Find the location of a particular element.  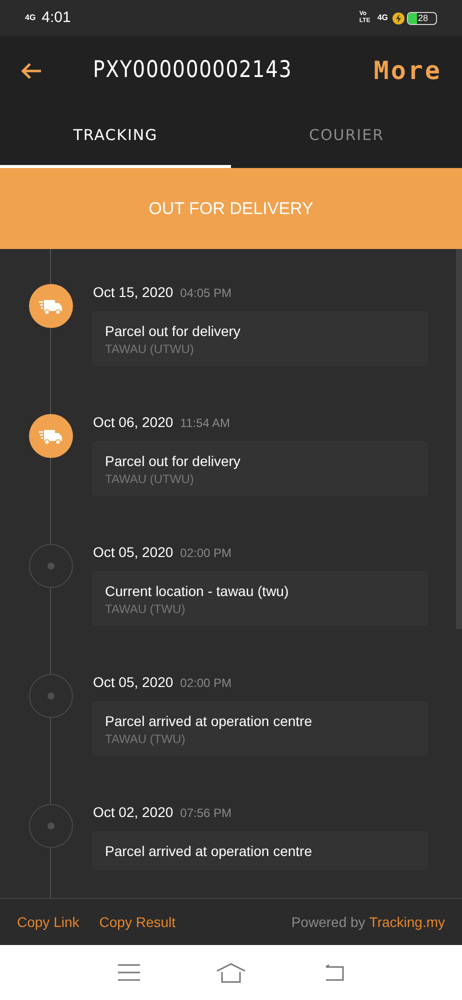

brand-link: Tracking.my is located at coordinates (407, 922).